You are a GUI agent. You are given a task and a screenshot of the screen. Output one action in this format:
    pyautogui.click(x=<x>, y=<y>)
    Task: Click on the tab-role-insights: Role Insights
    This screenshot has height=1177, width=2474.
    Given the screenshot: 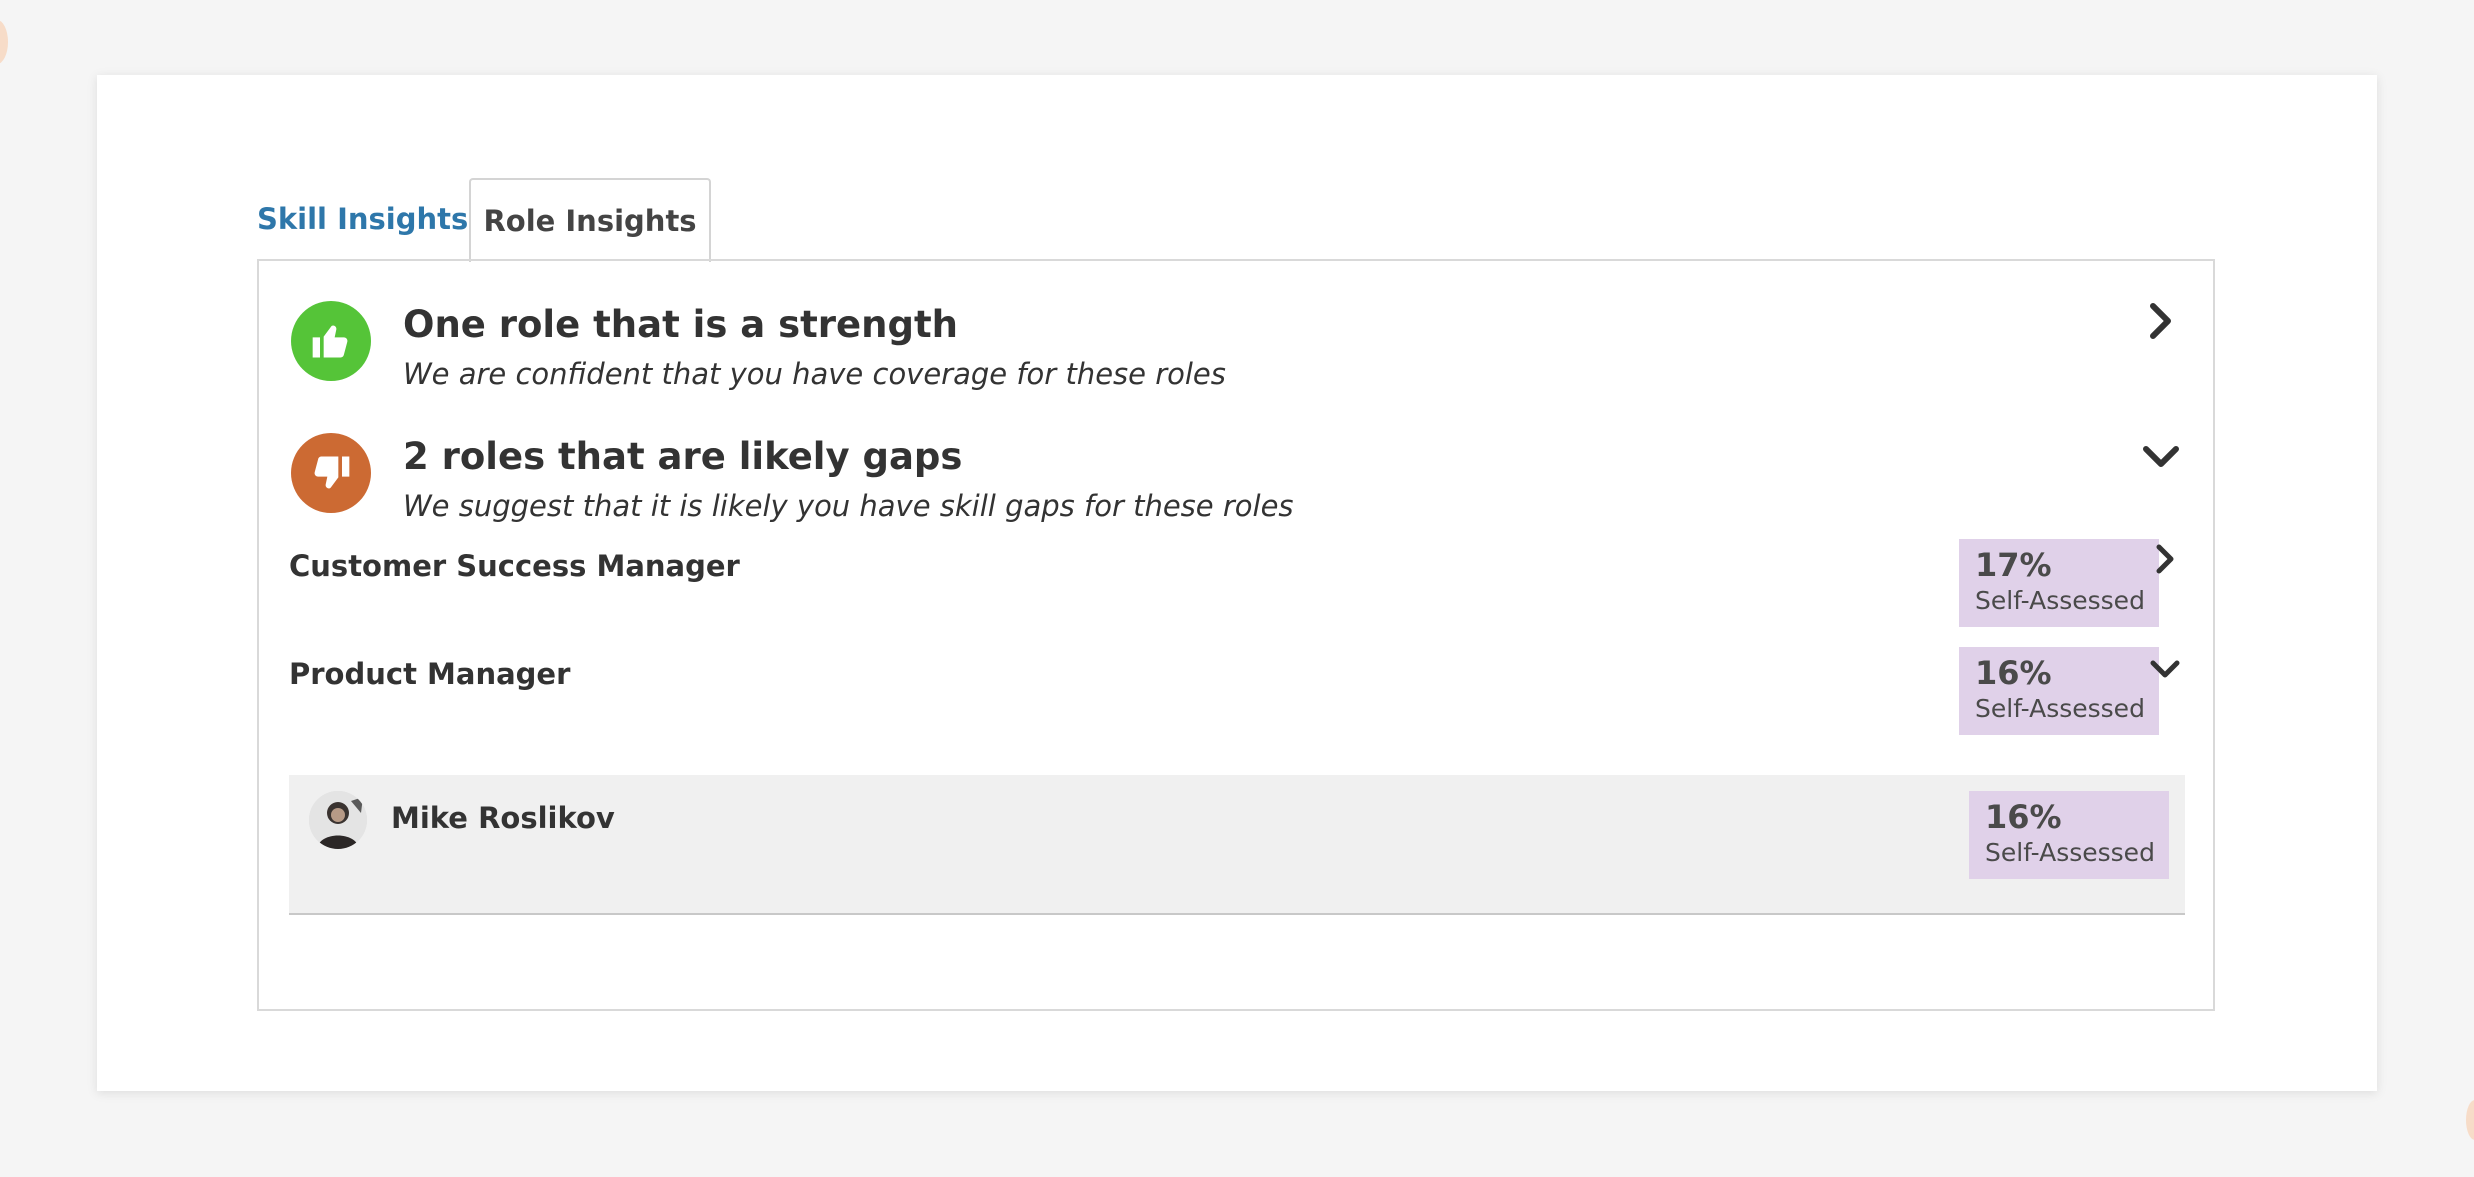 What is the action you would take?
    pyautogui.click(x=590, y=220)
    